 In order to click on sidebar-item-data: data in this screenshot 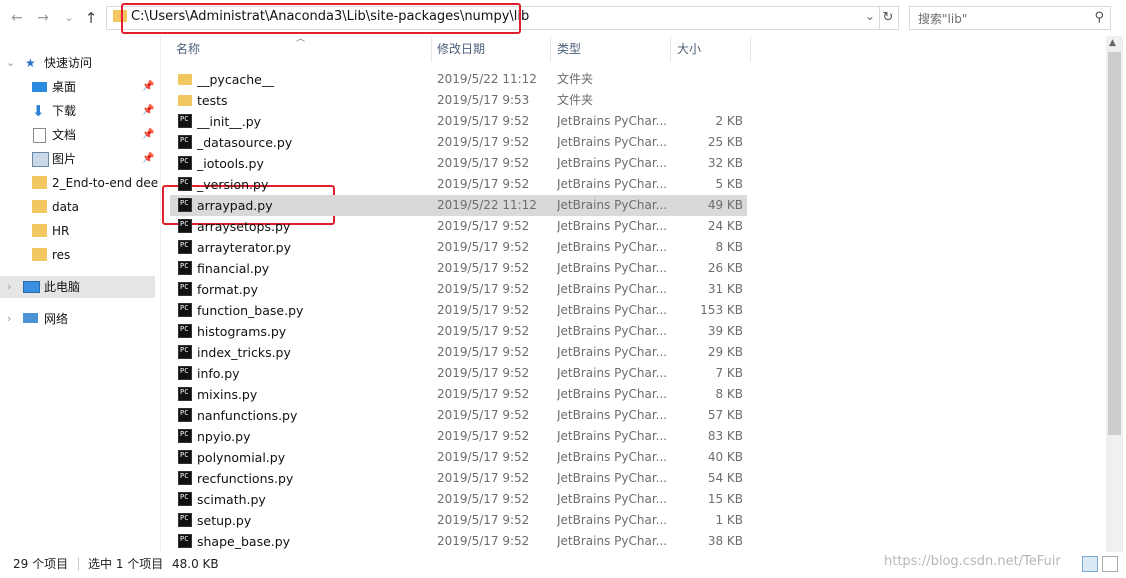, I will do `click(79, 207)`.